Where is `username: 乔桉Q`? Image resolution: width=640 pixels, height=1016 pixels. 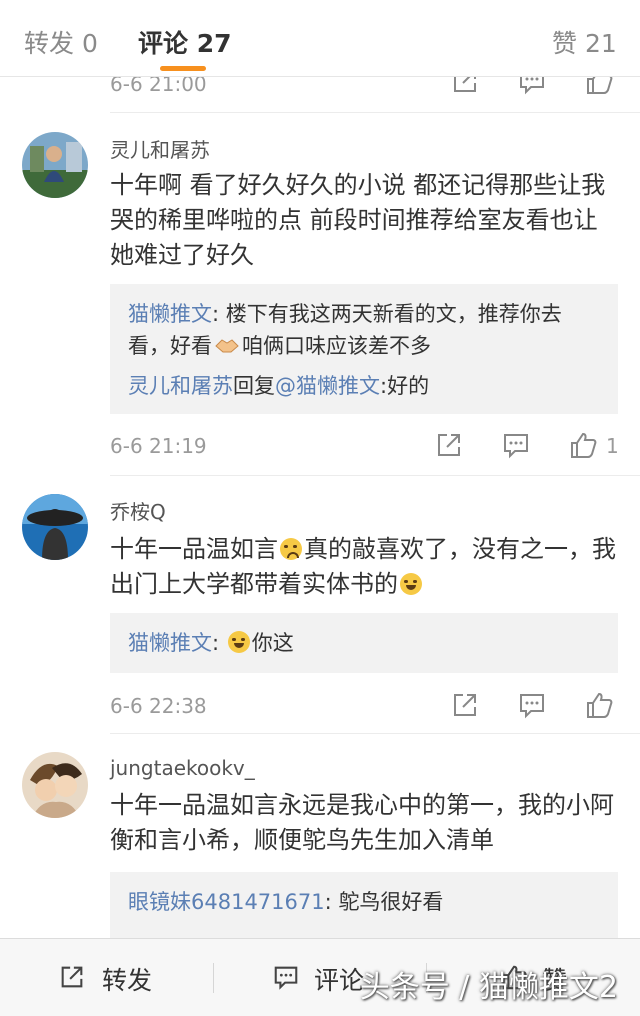
username: 乔桉Q is located at coordinates (138, 510).